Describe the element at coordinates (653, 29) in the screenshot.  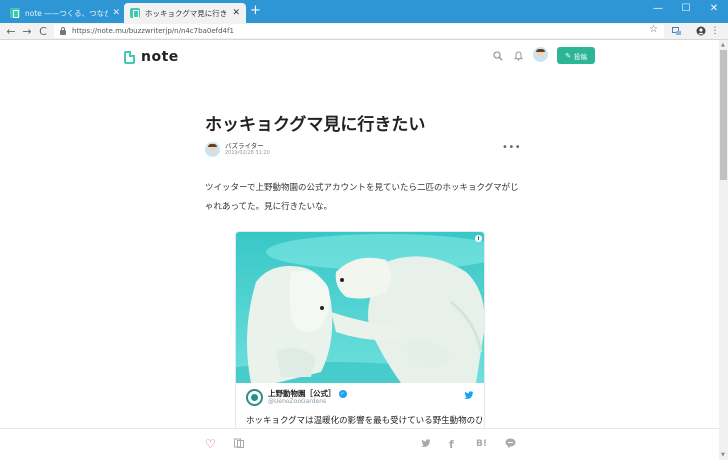
I see `bookmark-star-icon: ☆` at that location.